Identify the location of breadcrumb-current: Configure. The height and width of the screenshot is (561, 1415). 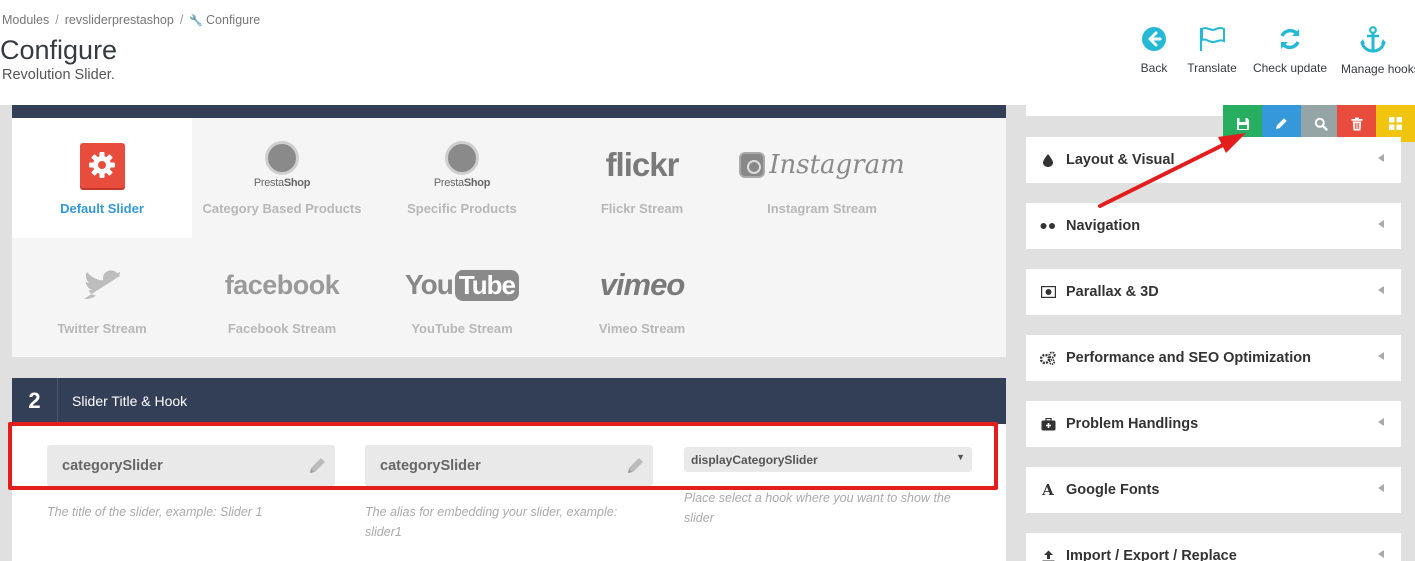
(233, 20).